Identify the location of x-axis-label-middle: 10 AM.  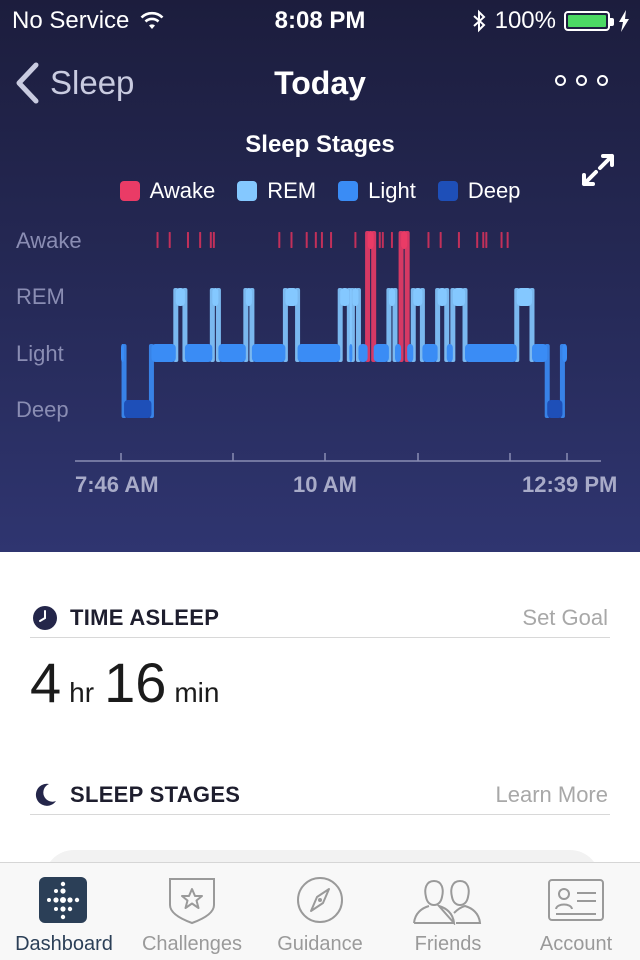
(325, 484).